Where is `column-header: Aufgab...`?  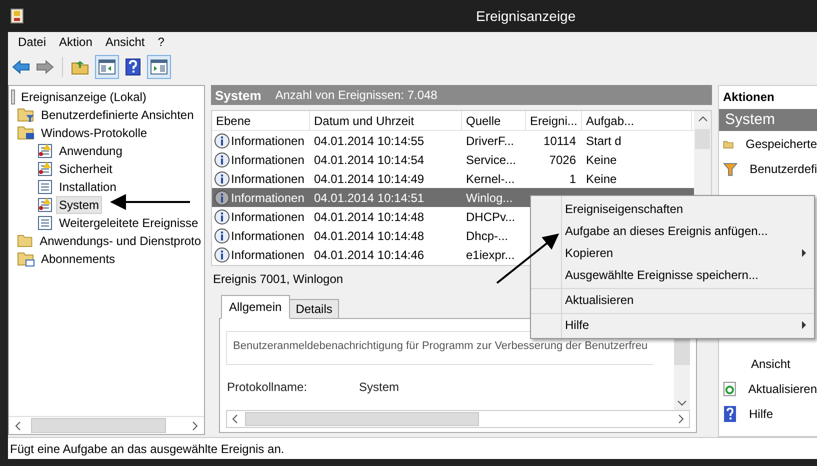 column-header: Aufgab... is located at coordinates (637, 120).